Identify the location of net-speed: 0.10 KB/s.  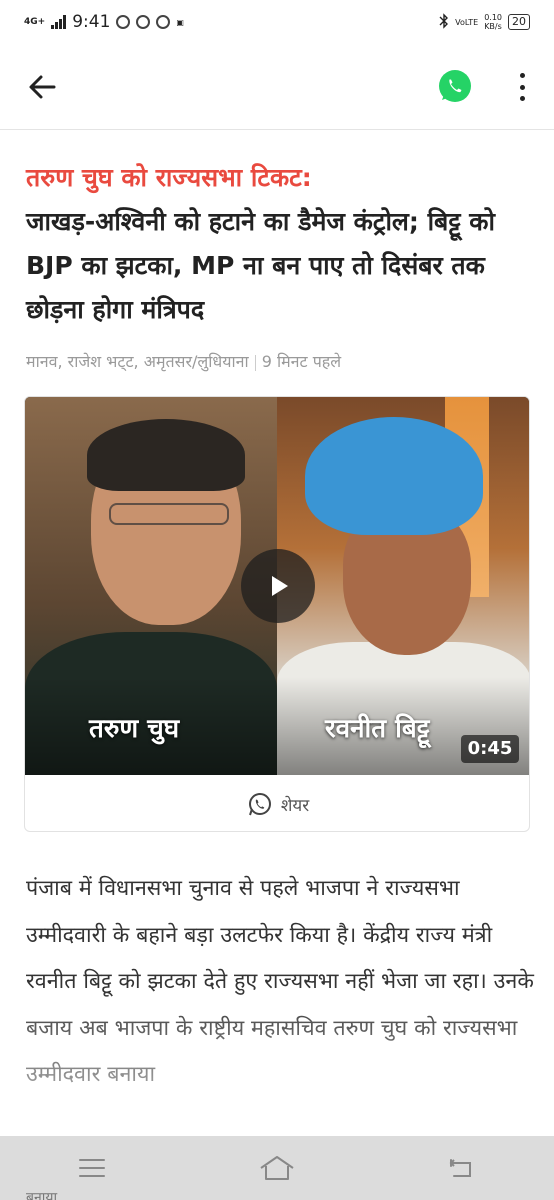
(493, 22).